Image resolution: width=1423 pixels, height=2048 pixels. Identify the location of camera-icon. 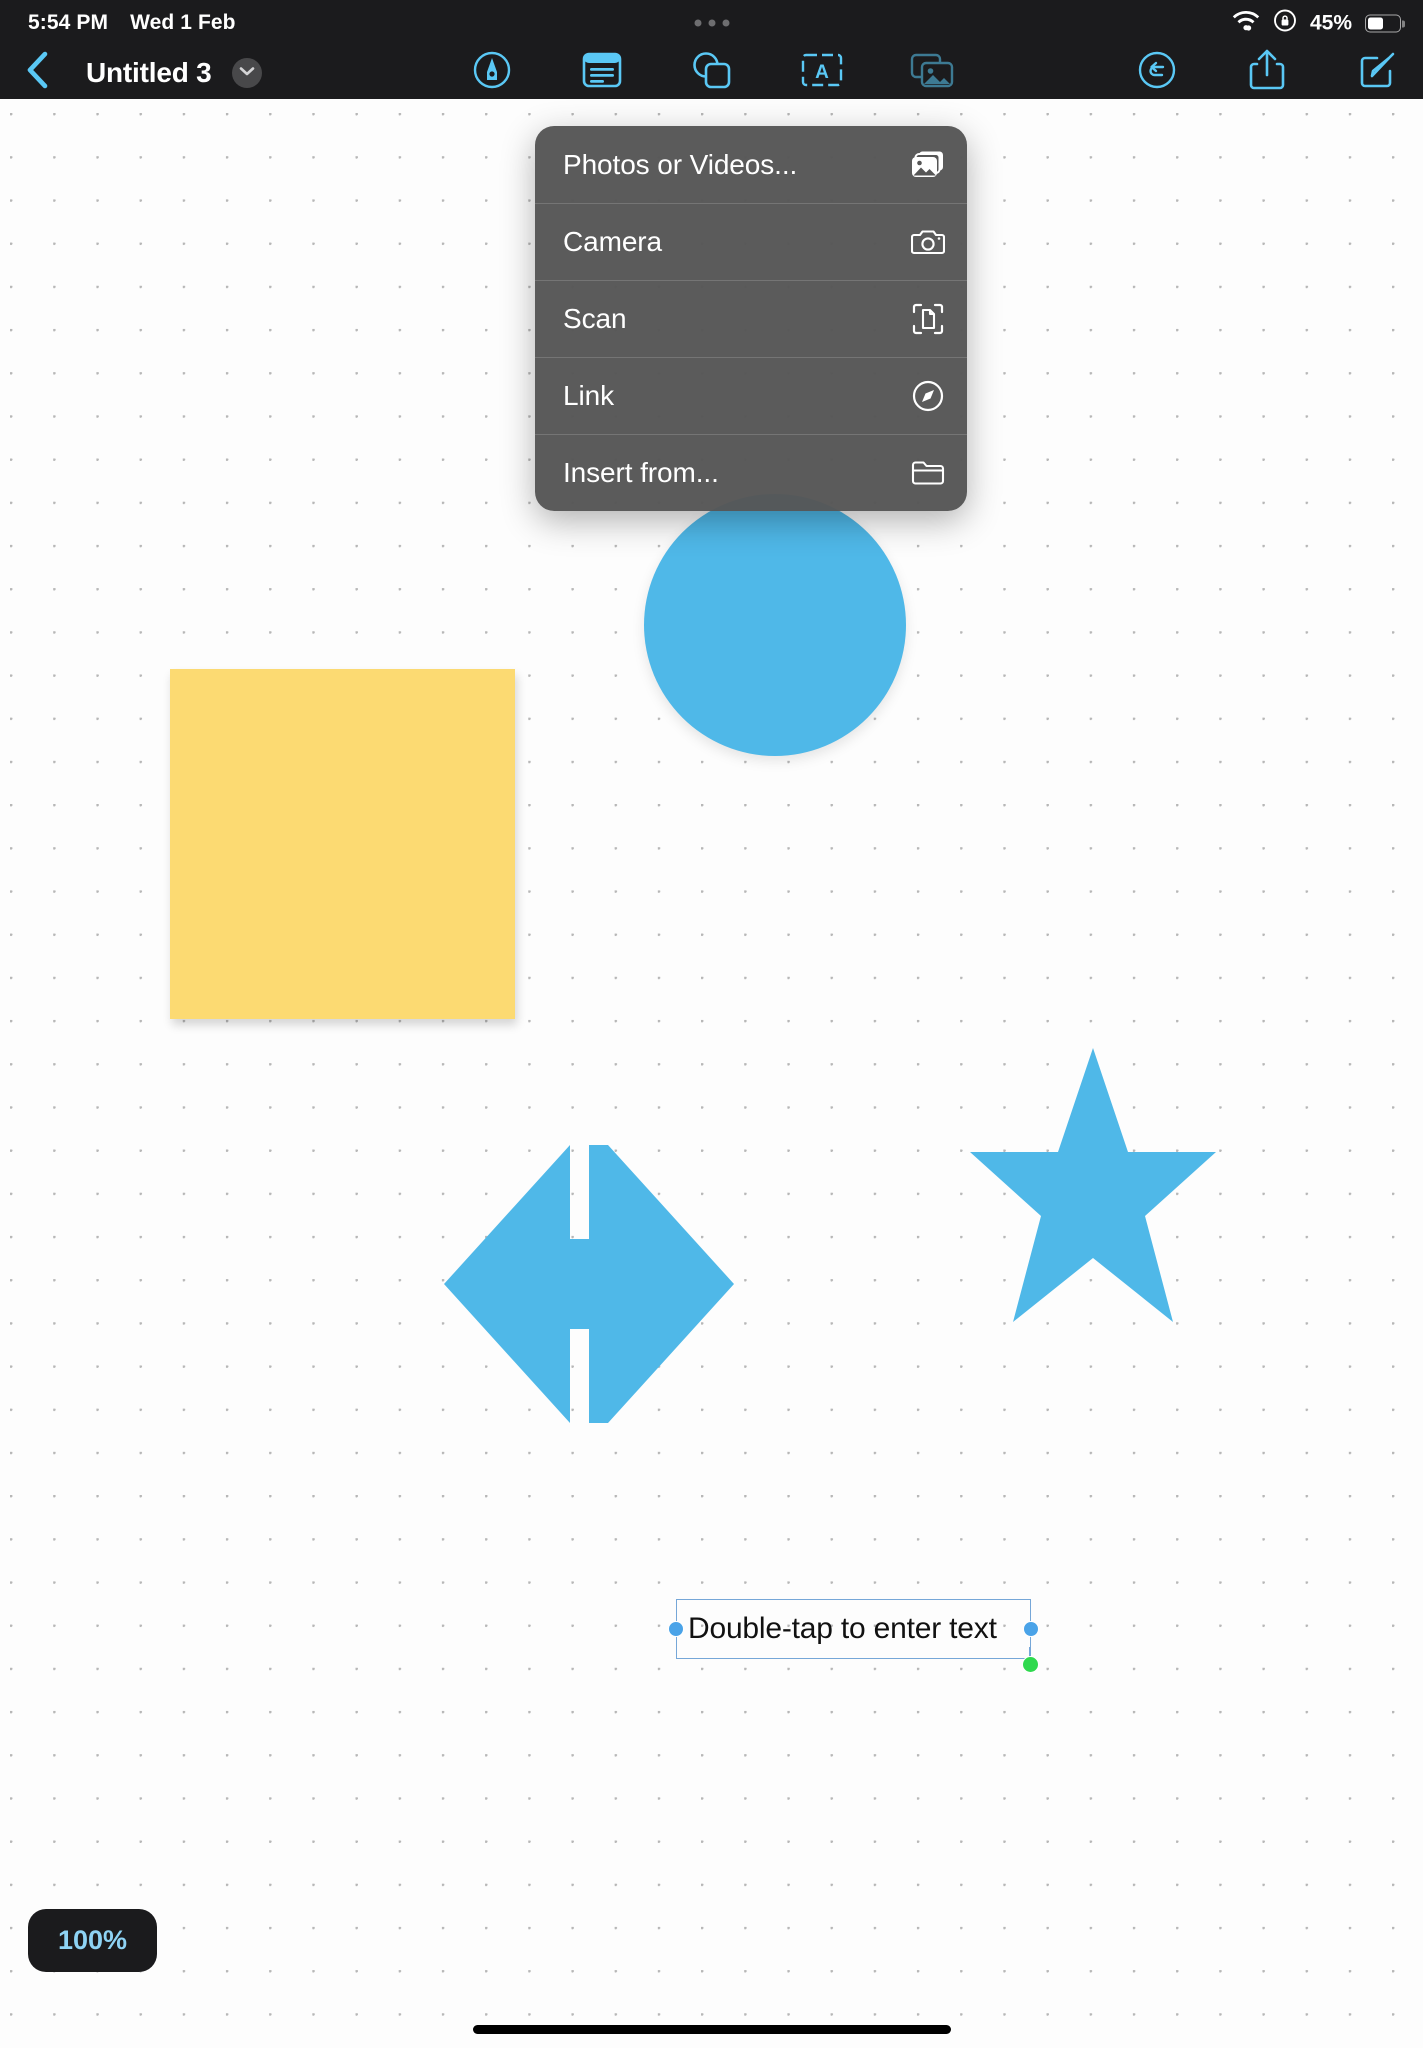
(928, 242).